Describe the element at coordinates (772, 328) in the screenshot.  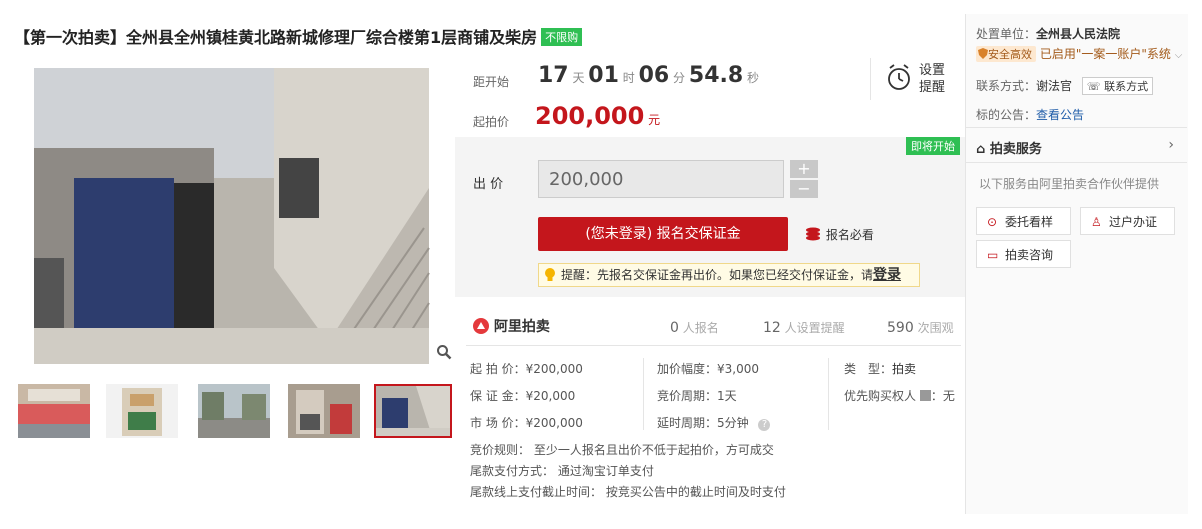
I see `reminder-count-value: 12` at that location.